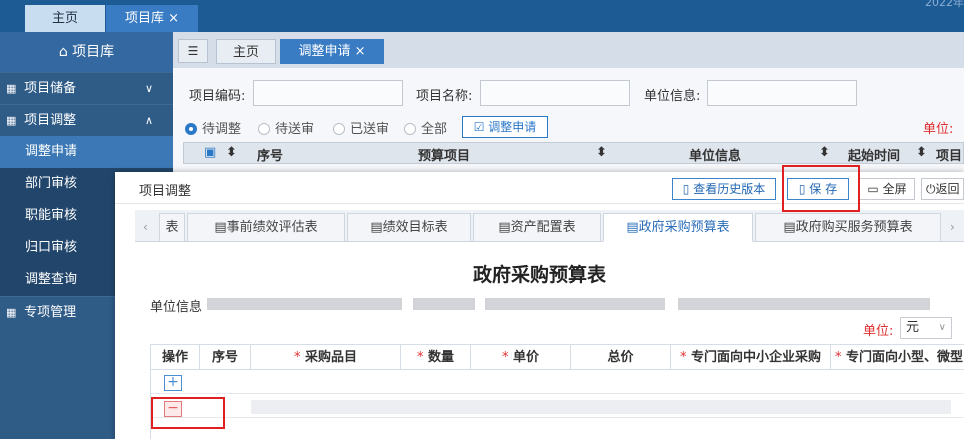  I want to click on document-icon: ▯, so click(686, 189).